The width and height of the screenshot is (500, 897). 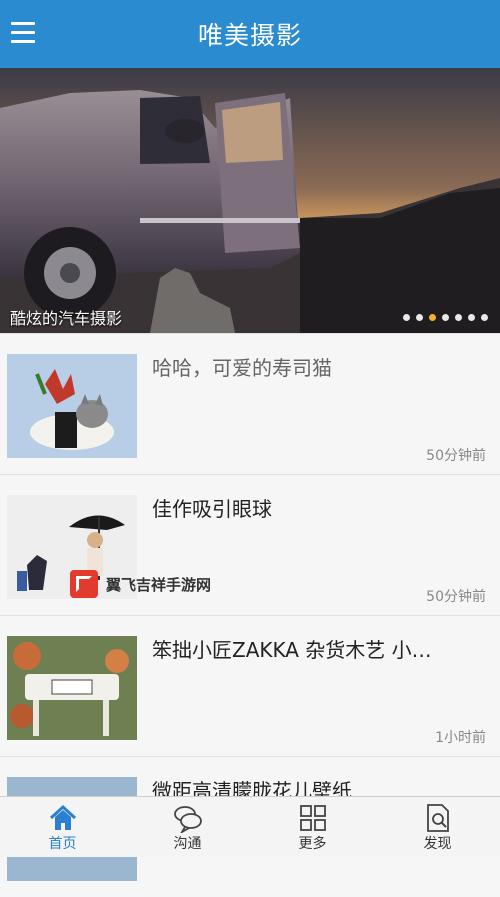 What do you see at coordinates (460, 738) in the screenshot?
I see `article-time: 1小时前` at bounding box center [460, 738].